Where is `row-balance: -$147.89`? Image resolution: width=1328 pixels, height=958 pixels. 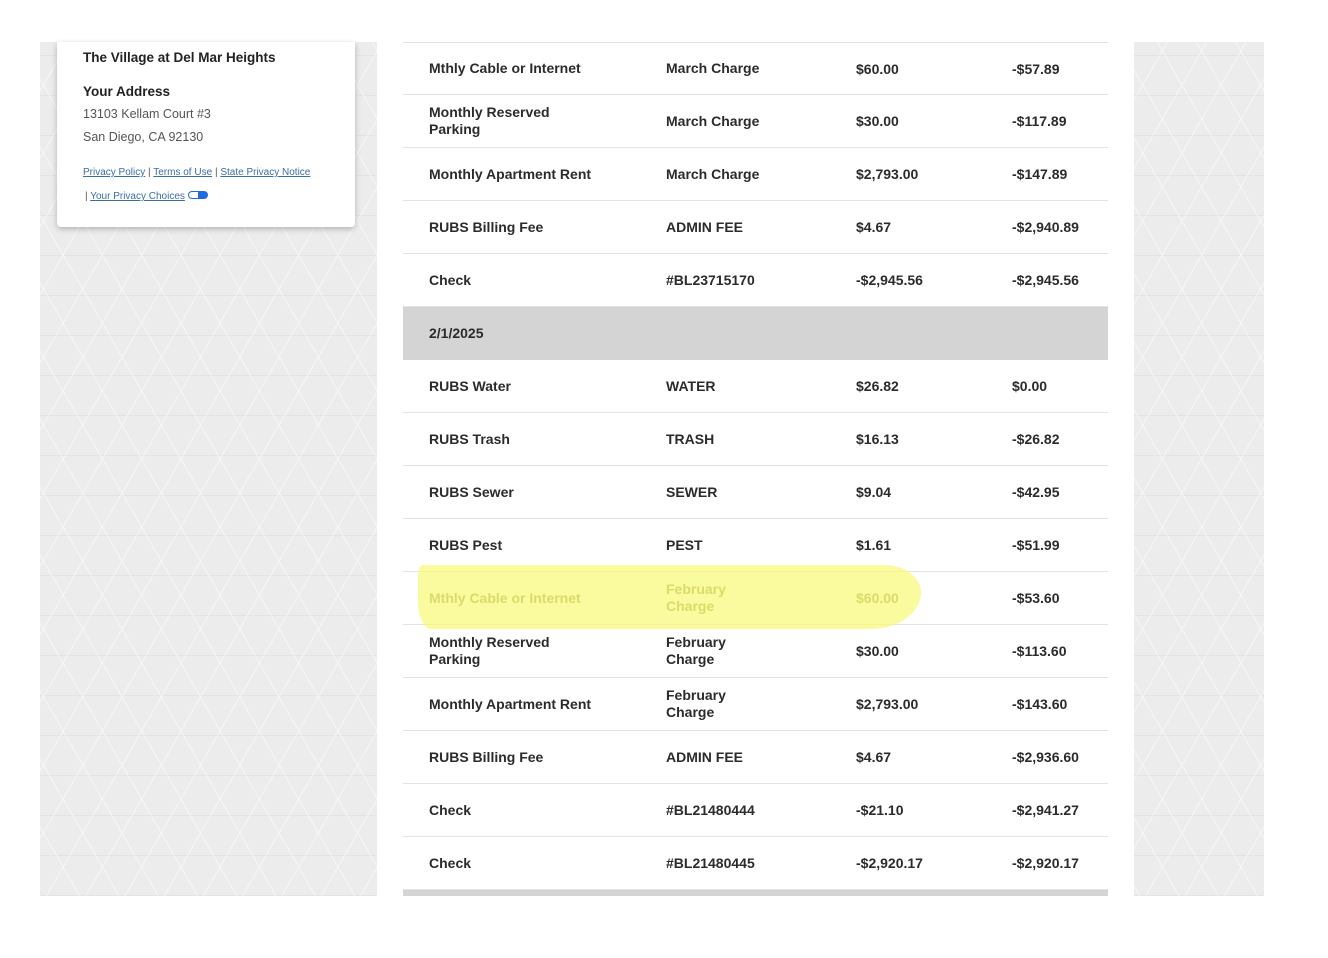 row-balance: -$147.89 is located at coordinates (1040, 174).